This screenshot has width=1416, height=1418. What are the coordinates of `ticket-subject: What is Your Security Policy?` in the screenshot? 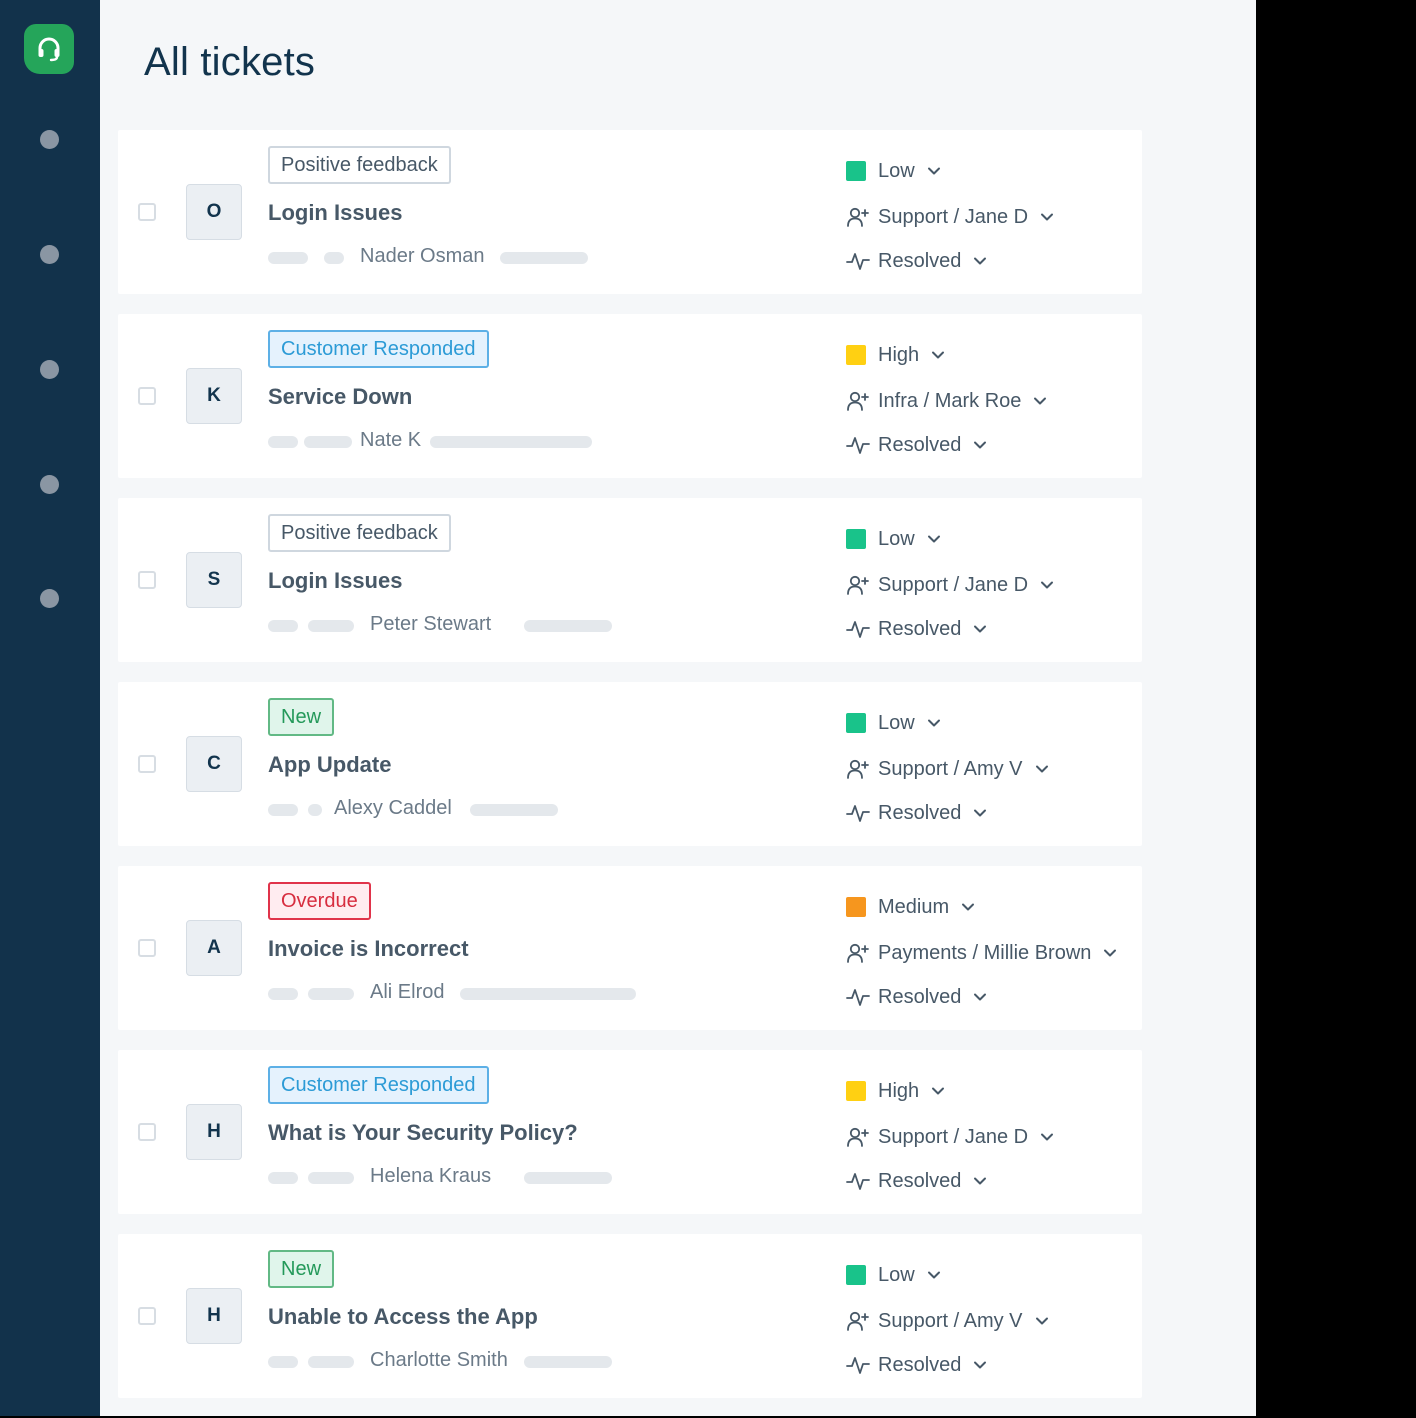 It's located at (423, 1133).